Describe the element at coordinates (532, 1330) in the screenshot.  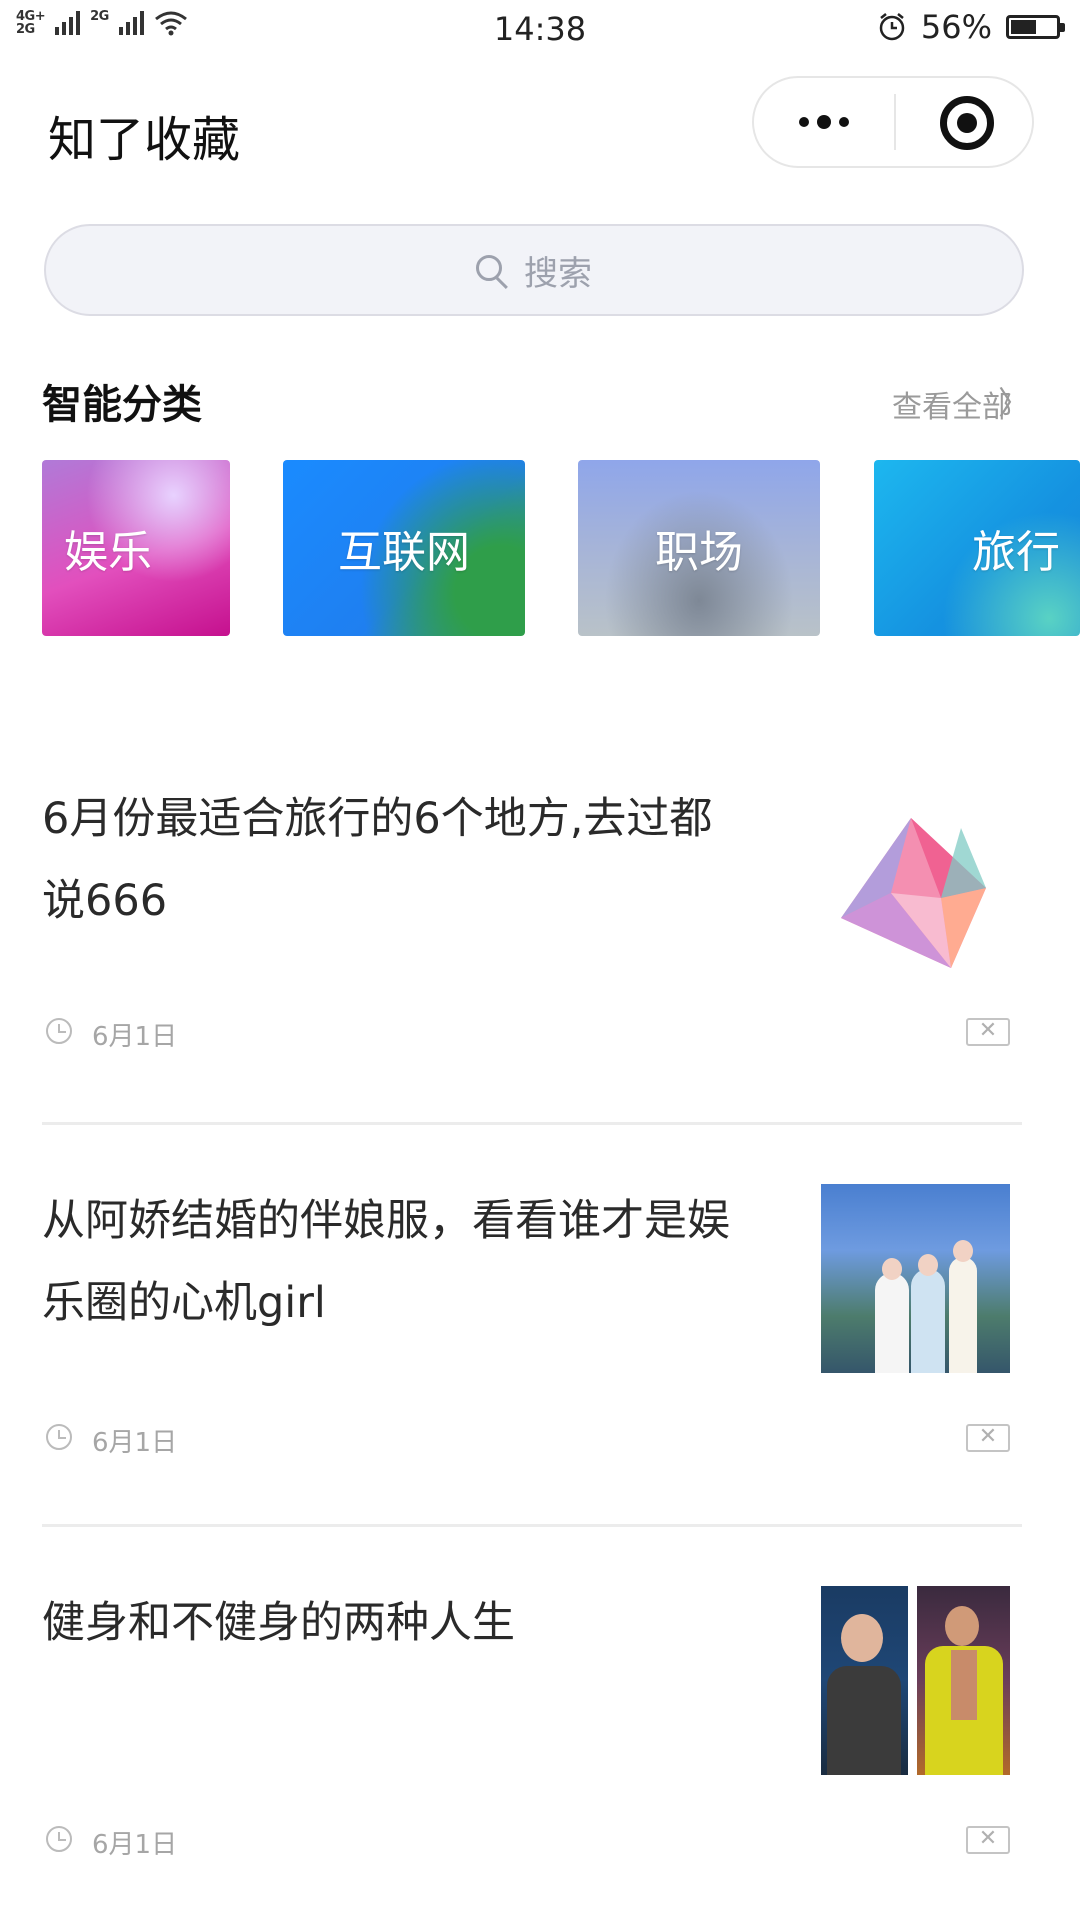
I see `article-item: 从阿娇结婚的伴娘服，看看谁才是娱乐圈的心机girl 6月1日 ✕` at that location.